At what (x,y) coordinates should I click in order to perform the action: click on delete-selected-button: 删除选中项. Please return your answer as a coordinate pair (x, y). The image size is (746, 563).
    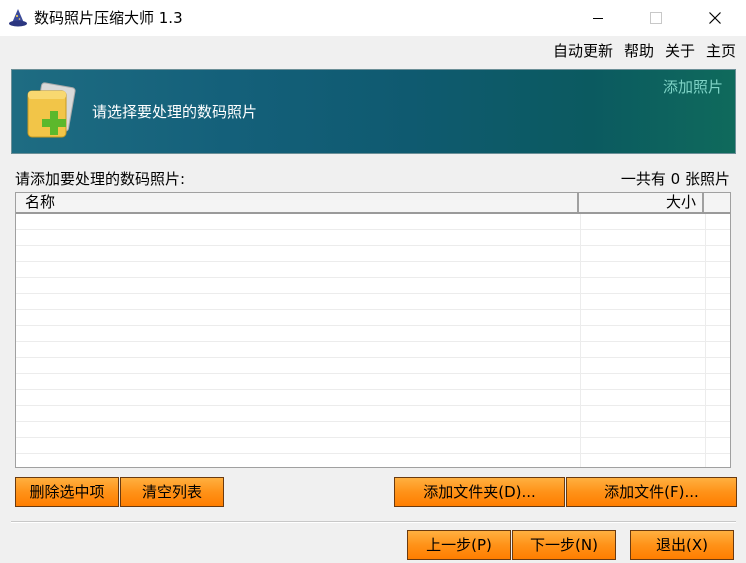
    Looking at the image, I should click on (67, 492).